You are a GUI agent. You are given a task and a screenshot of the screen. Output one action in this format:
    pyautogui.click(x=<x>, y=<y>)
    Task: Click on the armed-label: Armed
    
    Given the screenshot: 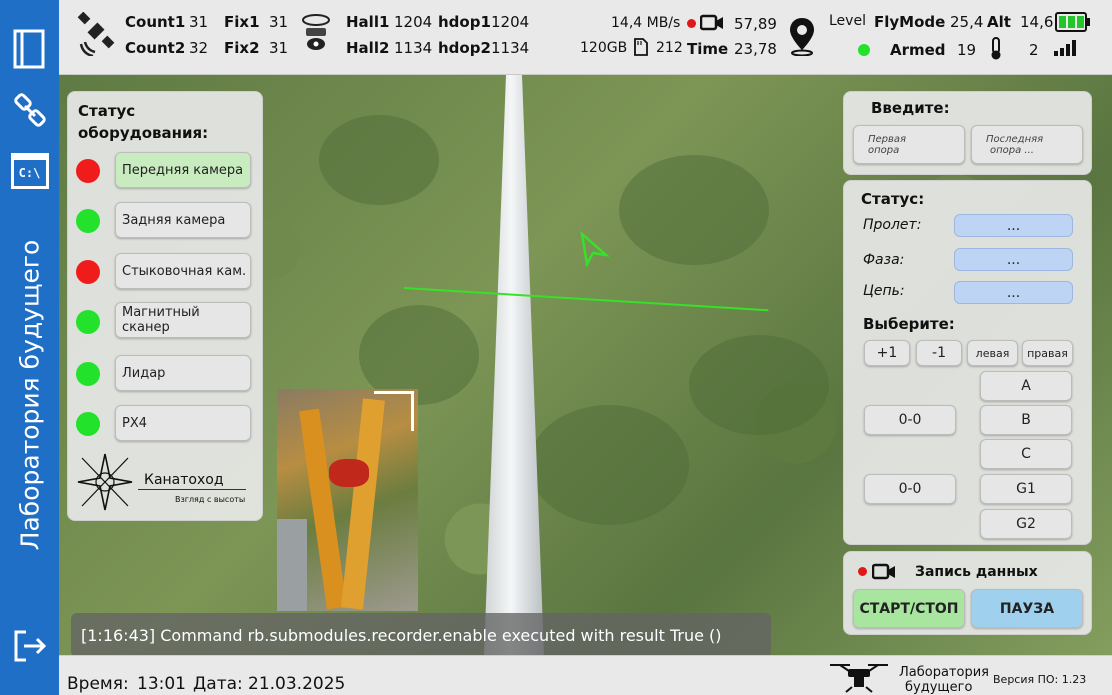 What is the action you would take?
    pyautogui.click(x=918, y=50)
    